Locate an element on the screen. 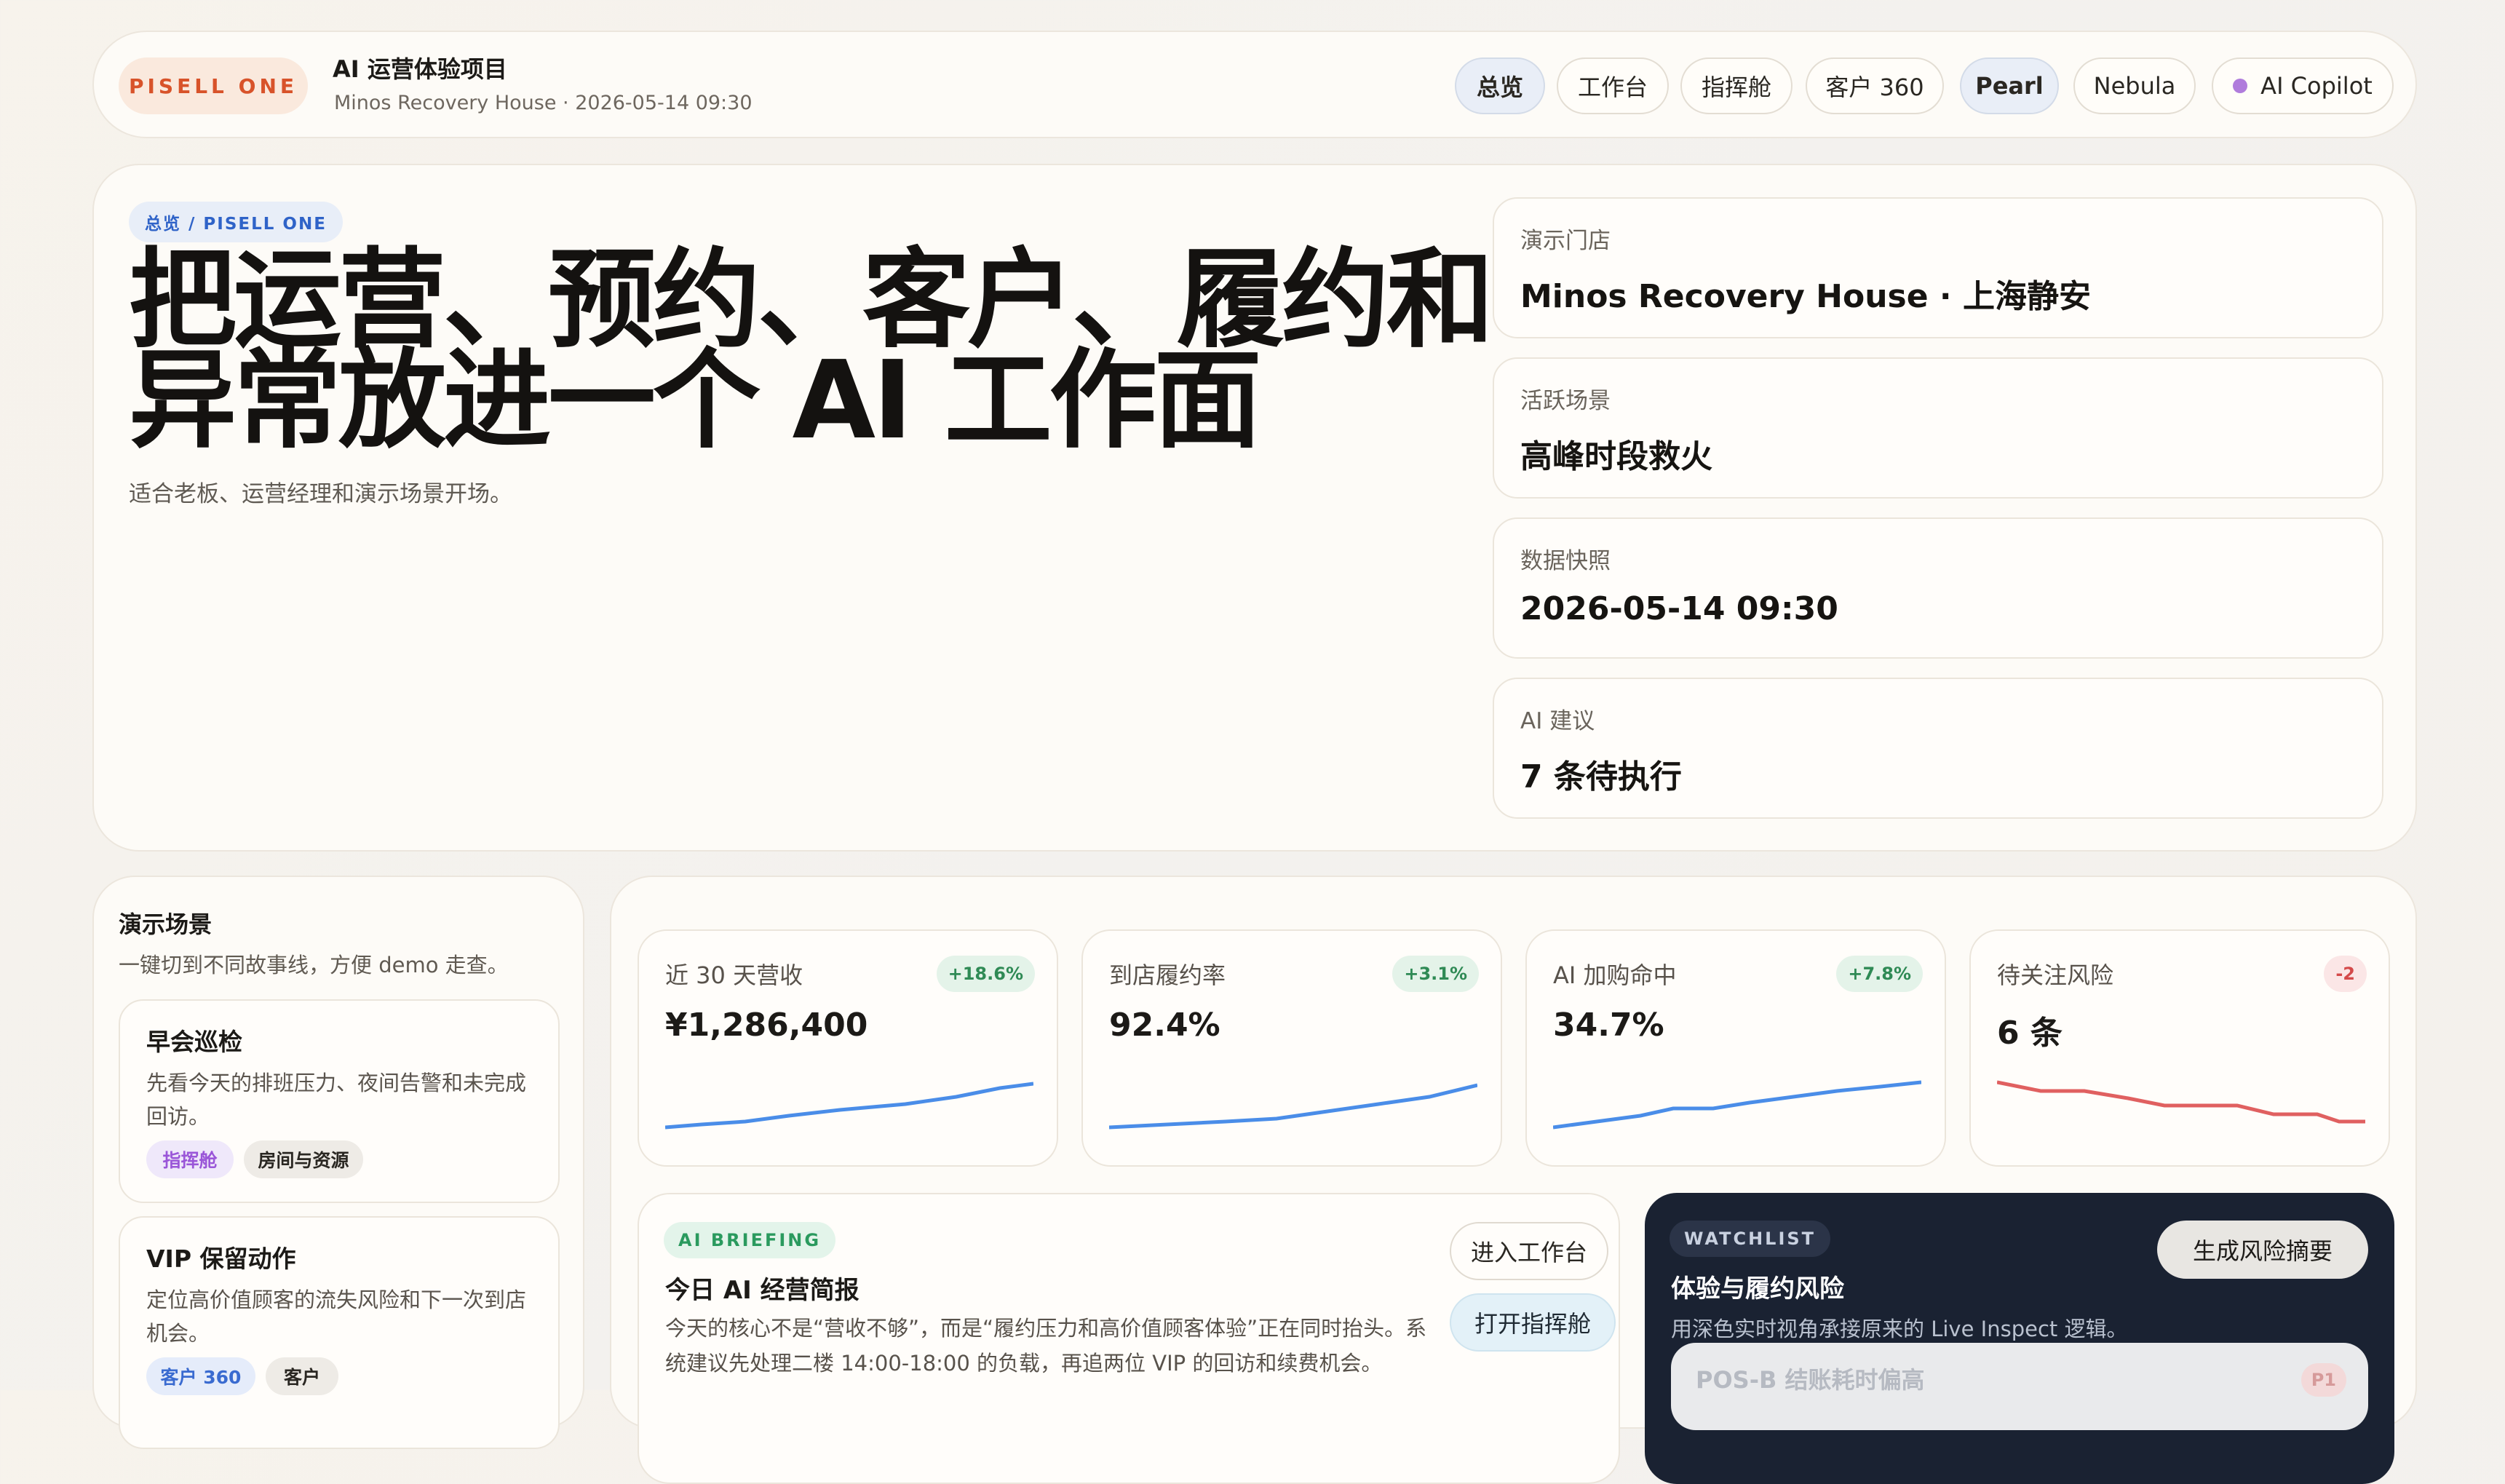 Image resolution: width=2505 pixels, height=1484 pixels. info-card-label: AI 建议 is located at coordinates (1557, 721).